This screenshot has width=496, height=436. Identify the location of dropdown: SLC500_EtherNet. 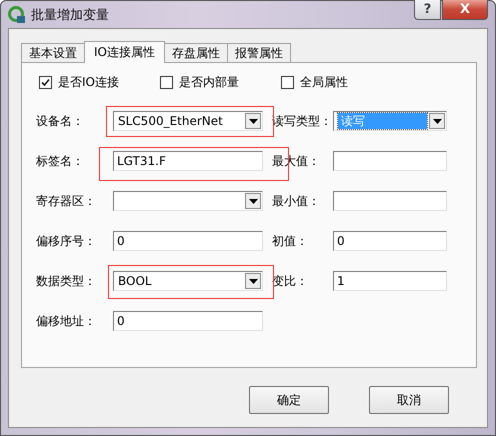
(188, 121).